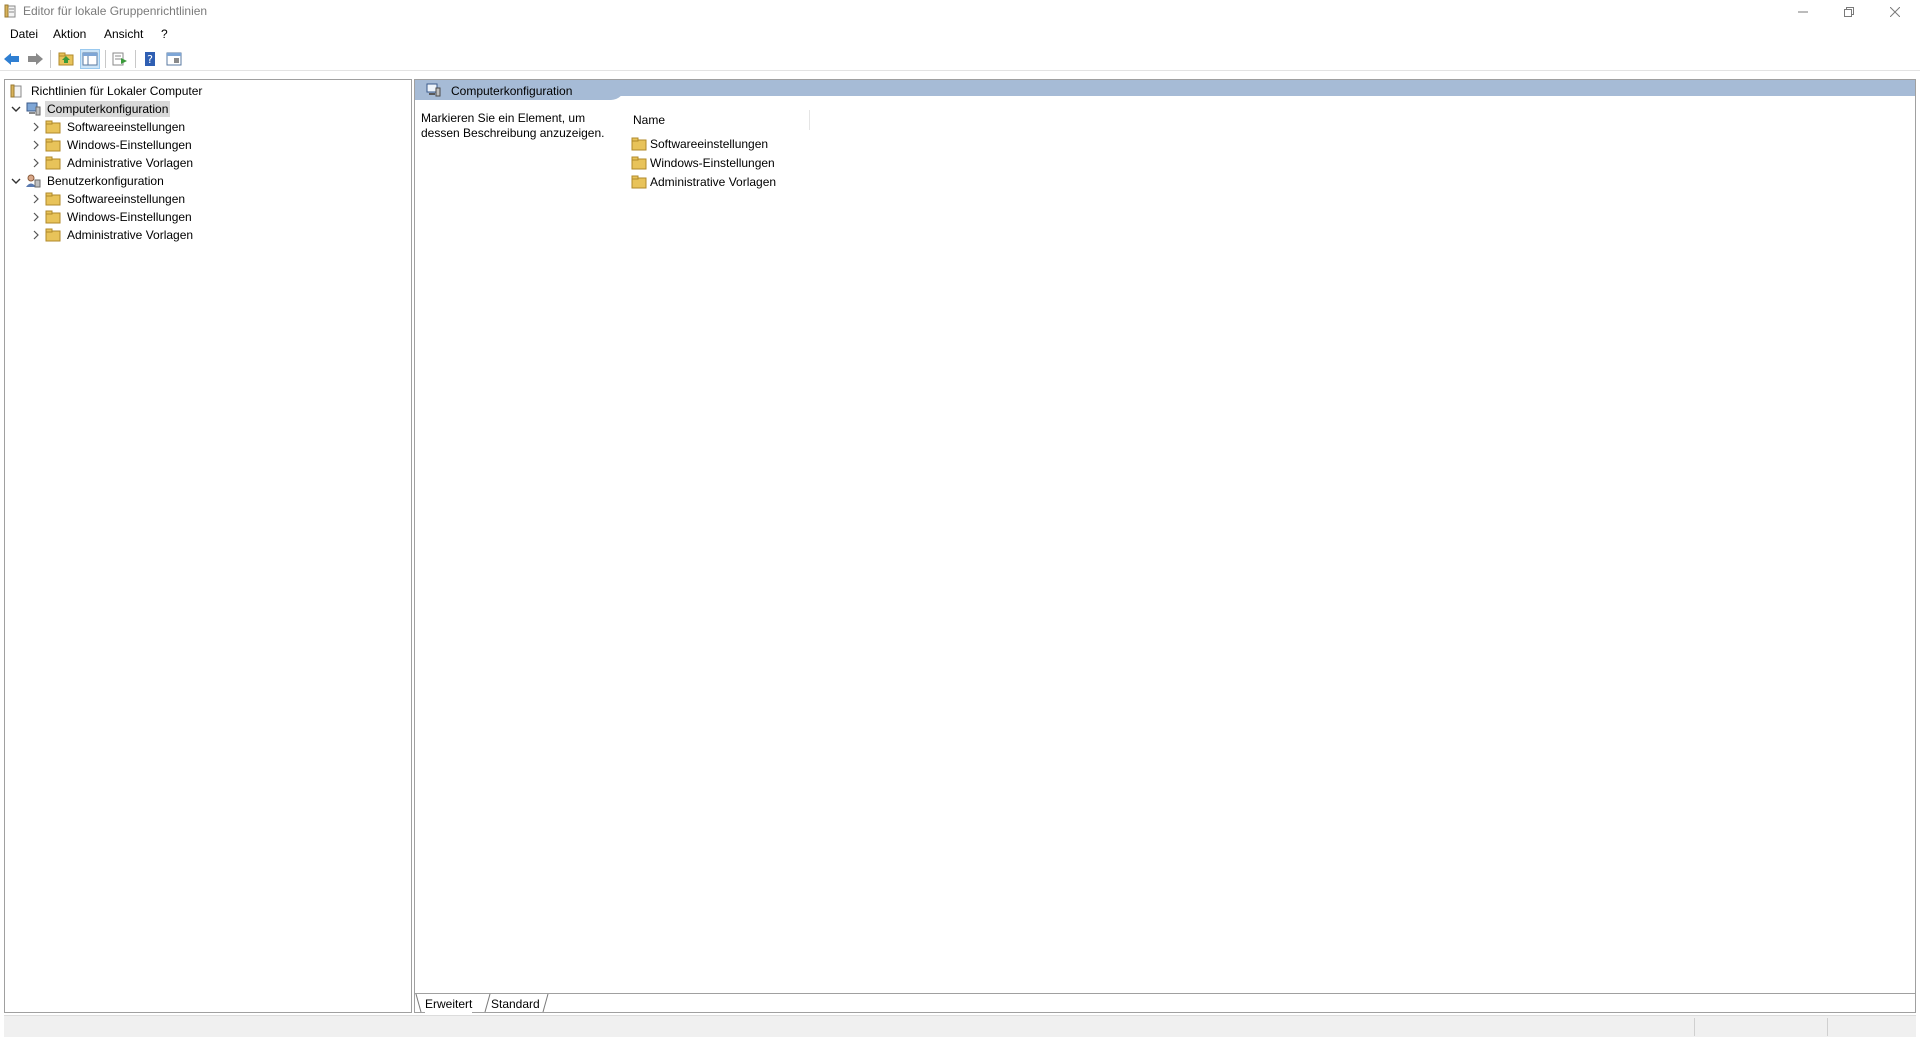  I want to click on show-hide-tree-icon, so click(90, 59).